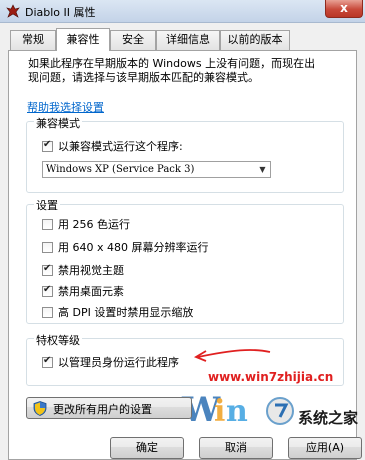 This screenshot has height=460, width=365. What do you see at coordinates (83, 39) in the screenshot?
I see `tab-compatibility: 兼容性` at bounding box center [83, 39].